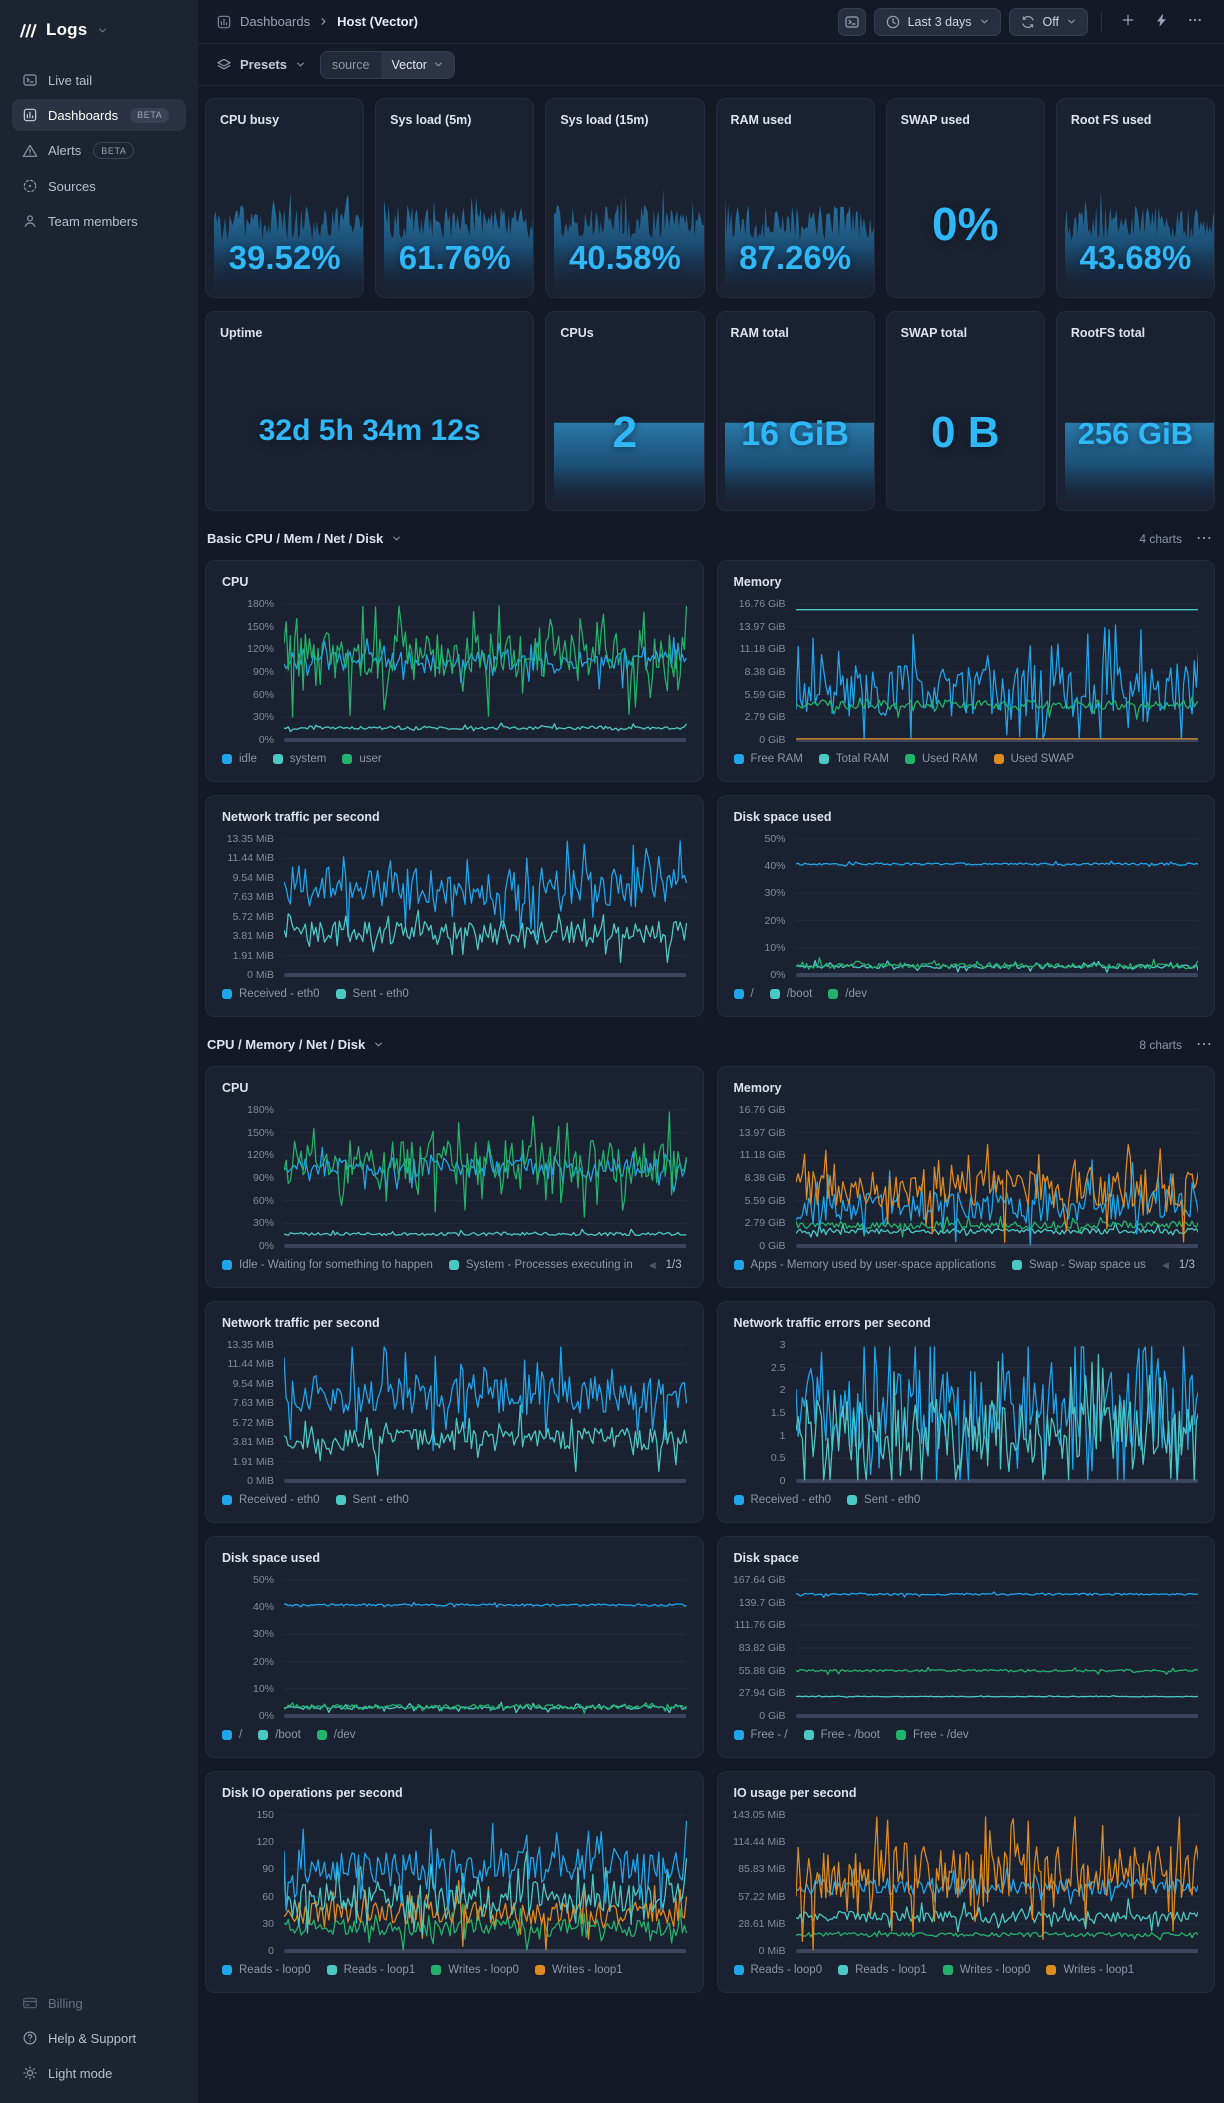  What do you see at coordinates (850, 1735) in the screenshot?
I see `legend-label: Free - /boot` at bounding box center [850, 1735].